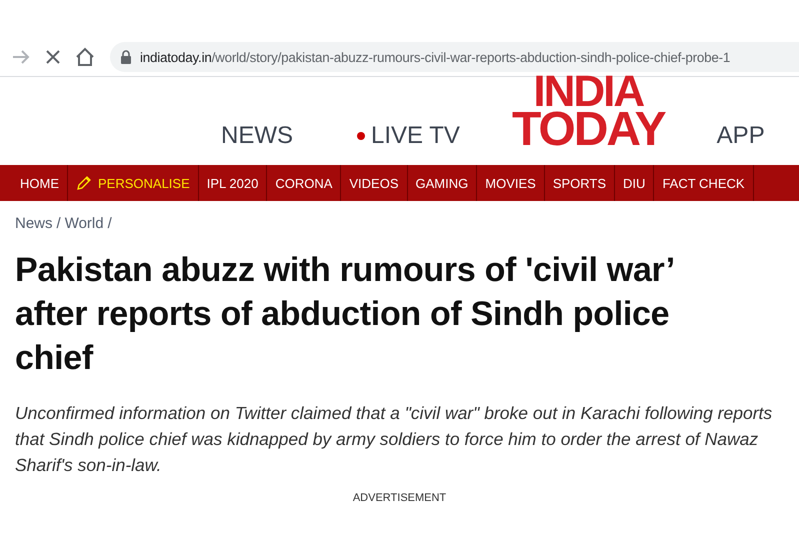 The height and width of the screenshot is (540, 799). I want to click on header-link: LIVE TV, so click(415, 136).